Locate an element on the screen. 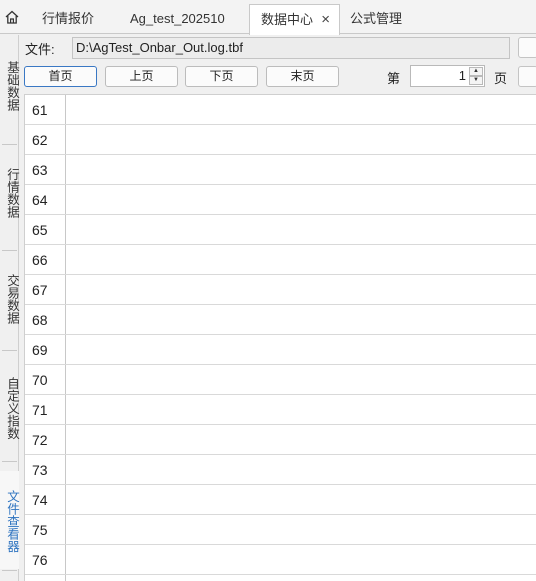 Image resolution: width=536 pixels, height=581 pixels. sidebar-item-label: 自定义指数 is located at coordinates (12, 408).